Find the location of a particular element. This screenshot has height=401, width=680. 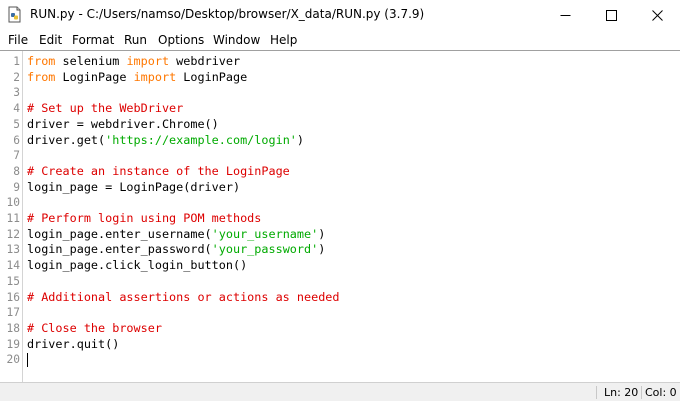

line-number: 20 is located at coordinates (13, 360).